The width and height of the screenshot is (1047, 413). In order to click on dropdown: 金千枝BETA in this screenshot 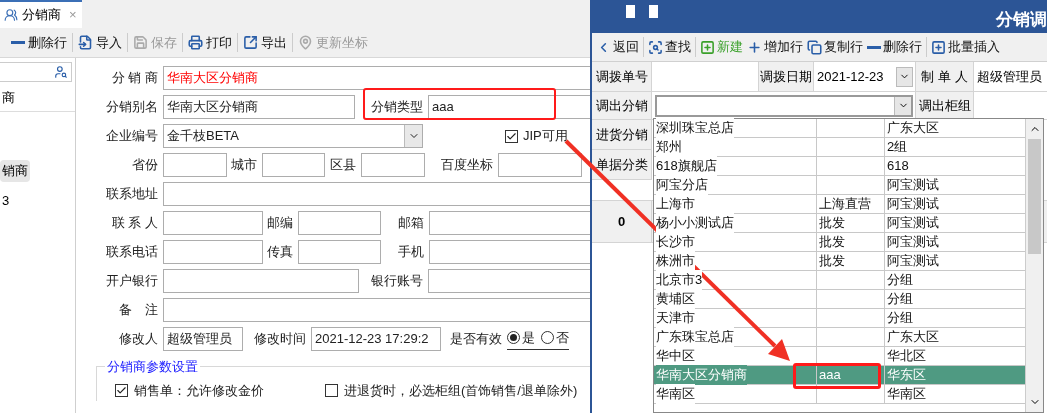, I will do `click(293, 136)`.